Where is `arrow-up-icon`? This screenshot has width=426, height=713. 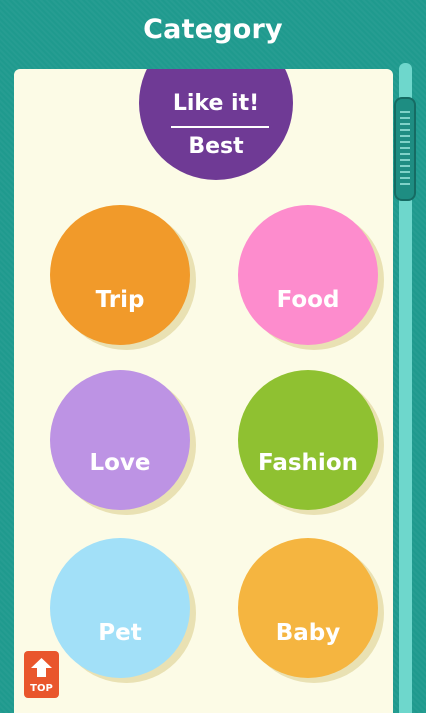 arrow-up-icon is located at coordinates (41, 667).